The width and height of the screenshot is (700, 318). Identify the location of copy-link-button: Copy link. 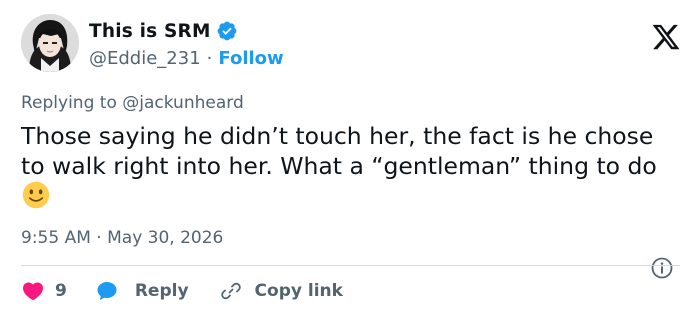
(281, 291).